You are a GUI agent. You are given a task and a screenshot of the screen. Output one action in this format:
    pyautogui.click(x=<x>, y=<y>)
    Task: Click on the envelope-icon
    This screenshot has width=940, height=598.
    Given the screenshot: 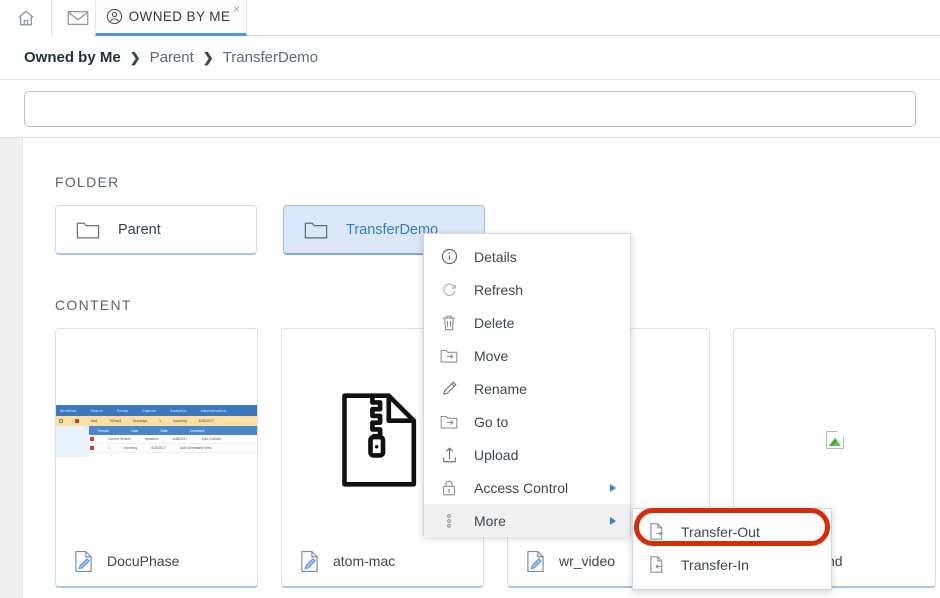 What is the action you would take?
    pyautogui.click(x=78, y=18)
    